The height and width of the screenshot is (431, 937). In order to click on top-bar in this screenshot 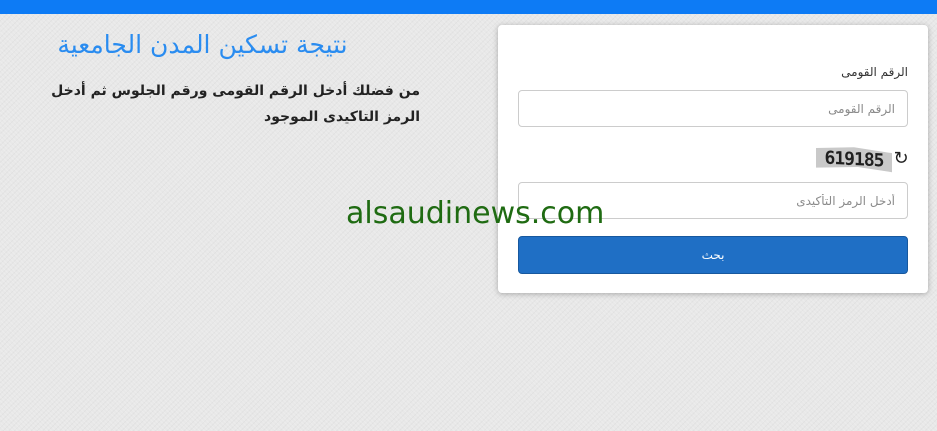, I will do `click(468, 7)`.